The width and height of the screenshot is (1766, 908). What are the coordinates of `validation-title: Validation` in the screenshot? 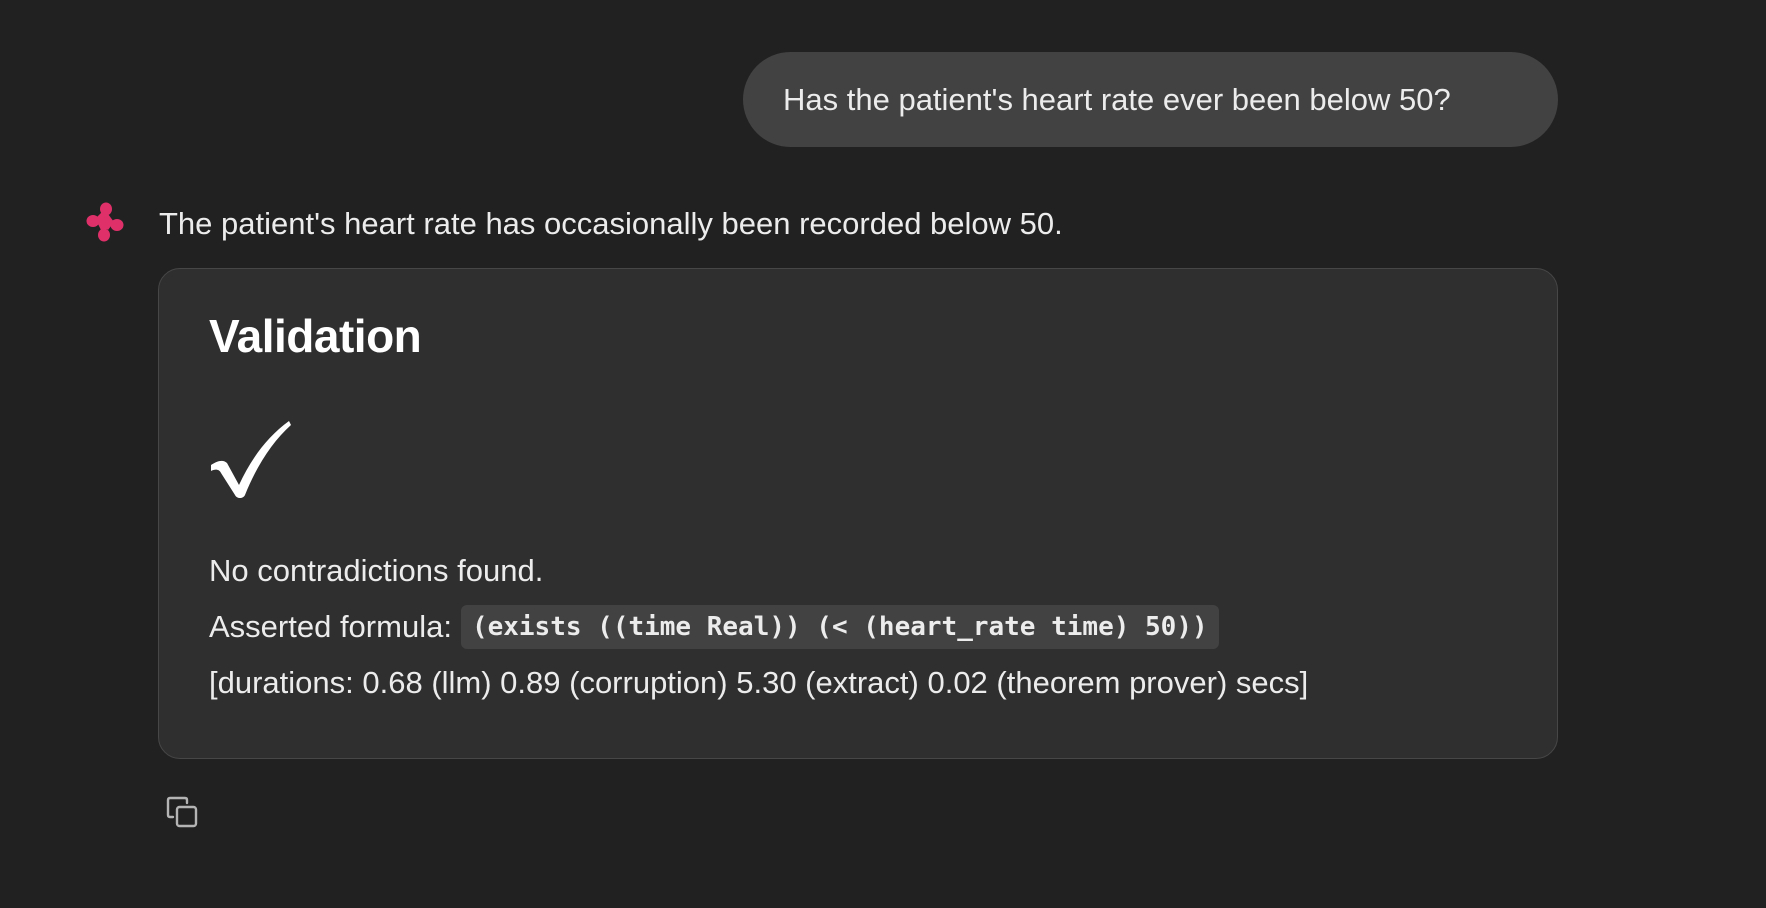 It's located at (315, 336).